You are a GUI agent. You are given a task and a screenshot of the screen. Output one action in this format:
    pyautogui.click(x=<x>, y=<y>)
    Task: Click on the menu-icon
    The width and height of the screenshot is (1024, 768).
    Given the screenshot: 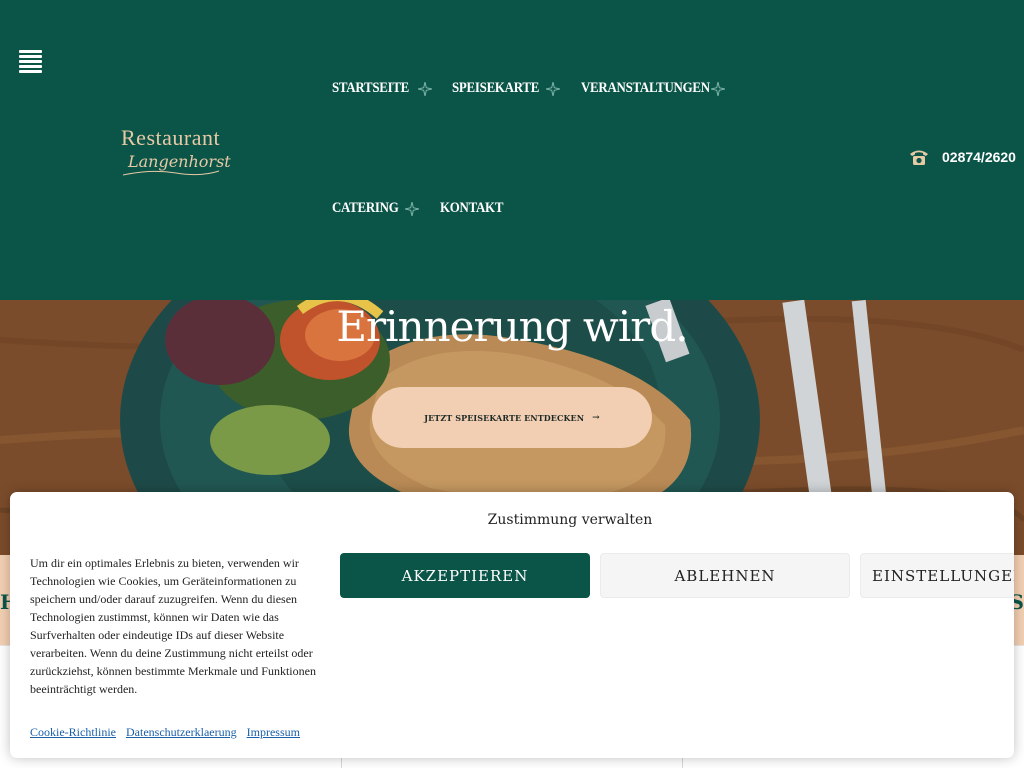 What is the action you would take?
    pyautogui.click(x=30, y=61)
    